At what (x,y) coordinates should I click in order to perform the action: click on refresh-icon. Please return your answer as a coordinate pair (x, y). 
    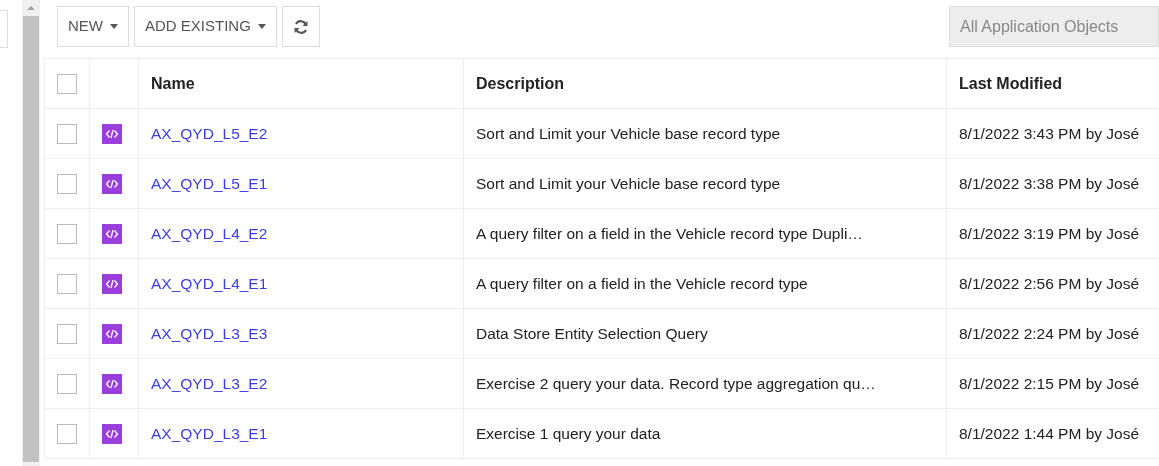
    Looking at the image, I should click on (300, 26).